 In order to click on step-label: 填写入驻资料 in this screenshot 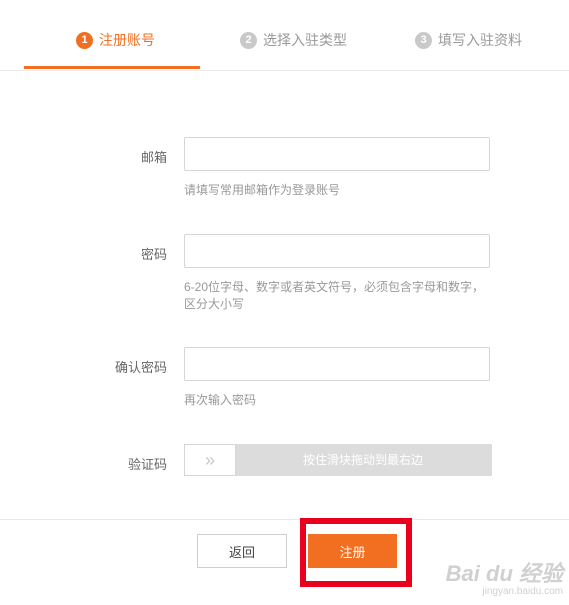, I will do `click(480, 40)`.